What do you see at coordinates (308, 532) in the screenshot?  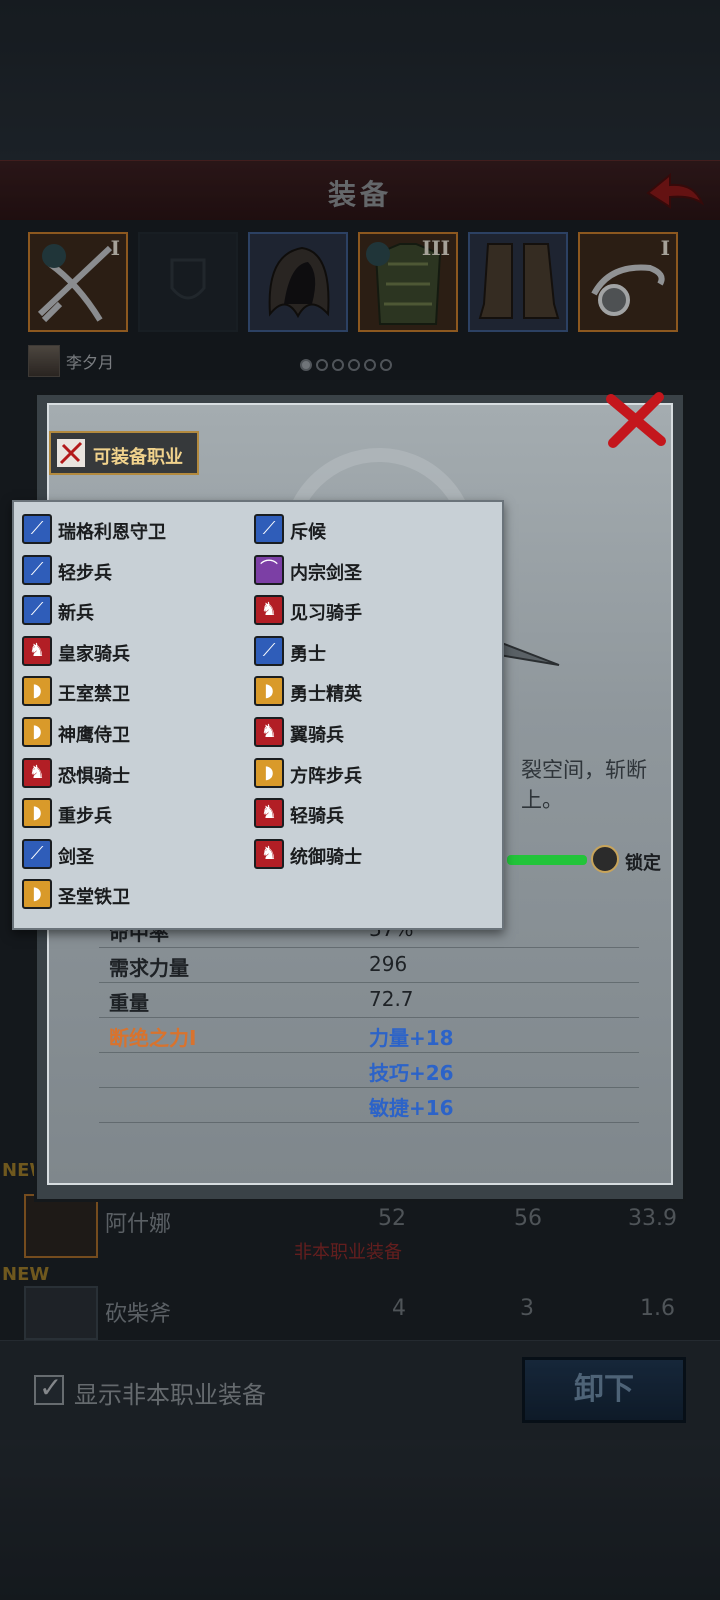 I see `class-name: 斥候` at bounding box center [308, 532].